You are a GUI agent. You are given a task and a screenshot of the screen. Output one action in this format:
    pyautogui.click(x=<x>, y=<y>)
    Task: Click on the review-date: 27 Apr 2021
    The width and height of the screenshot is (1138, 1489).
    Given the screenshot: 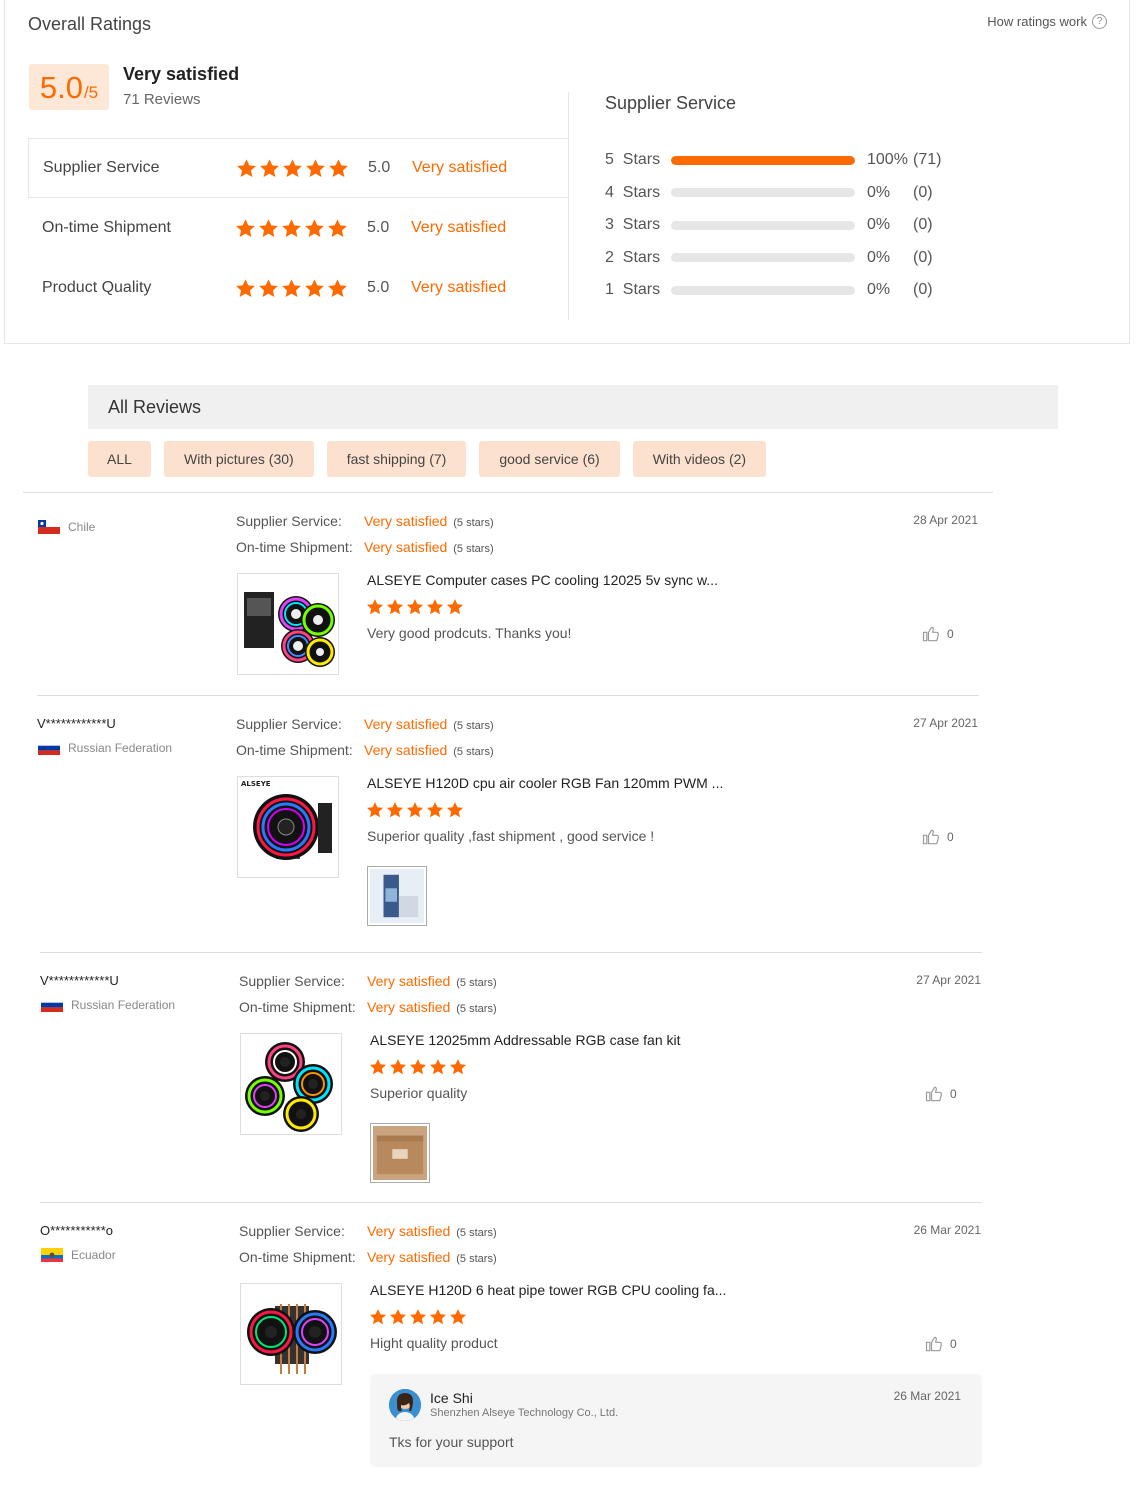 What is the action you would take?
    pyautogui.click(x=948, y=980)
    